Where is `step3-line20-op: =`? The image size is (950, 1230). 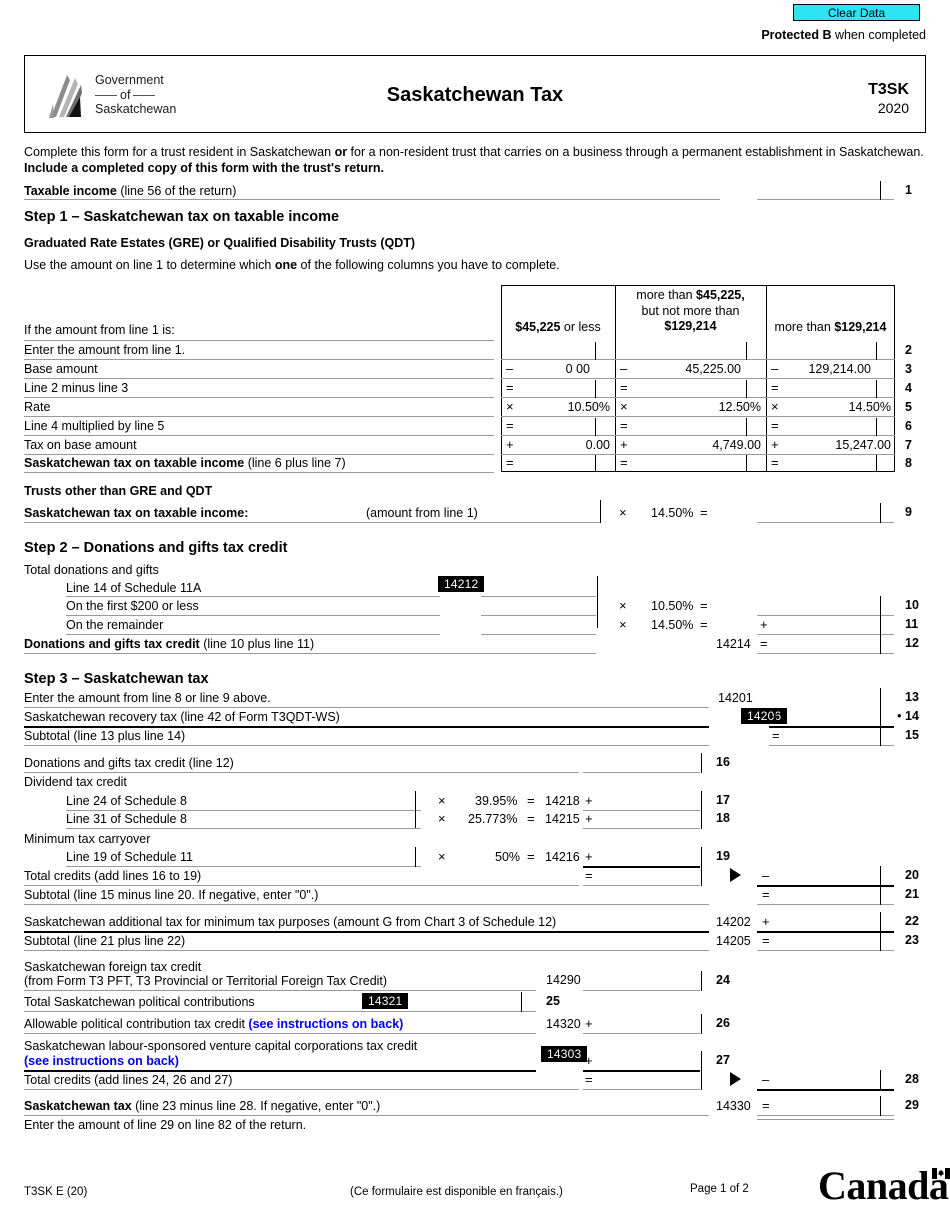
step3-line20-op: = is located at coordinates (589, 875).